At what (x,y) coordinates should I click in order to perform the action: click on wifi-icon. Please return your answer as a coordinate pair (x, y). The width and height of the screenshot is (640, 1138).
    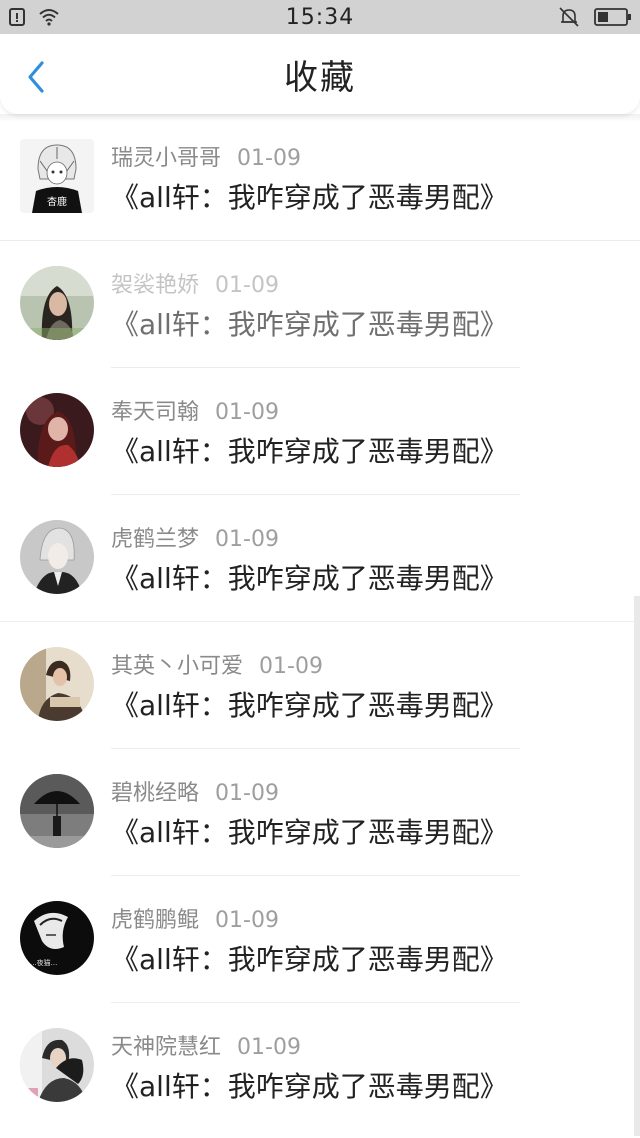
    Looking at the image, I should click on (49, 17).